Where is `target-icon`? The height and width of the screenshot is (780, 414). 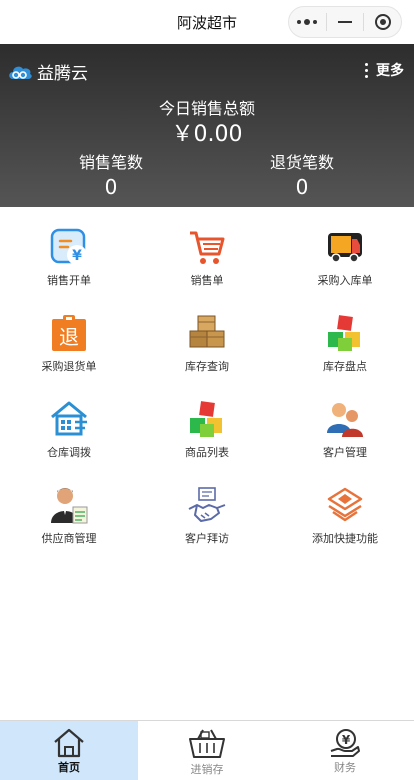
target-icon is located at coordinates (382, 22).